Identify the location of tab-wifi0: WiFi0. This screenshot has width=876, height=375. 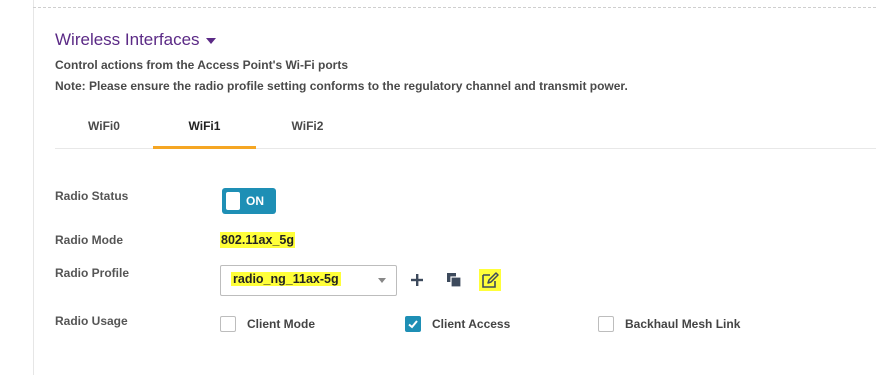
(104, 126).